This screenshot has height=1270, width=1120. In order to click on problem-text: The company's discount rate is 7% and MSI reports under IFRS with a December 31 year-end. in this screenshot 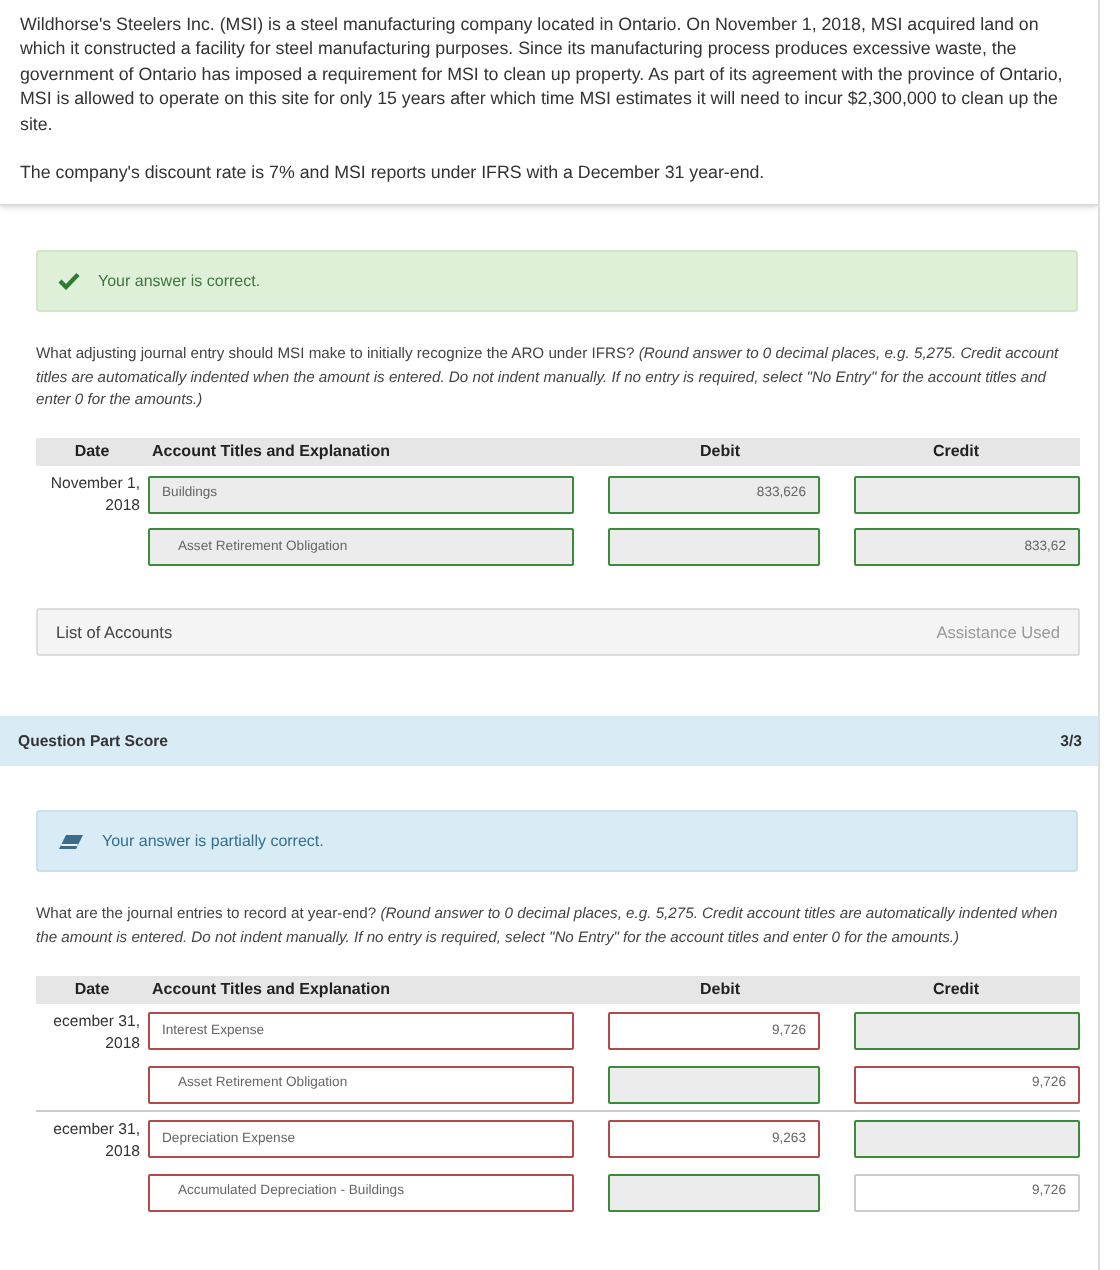, I will do `click(393, 172)`.